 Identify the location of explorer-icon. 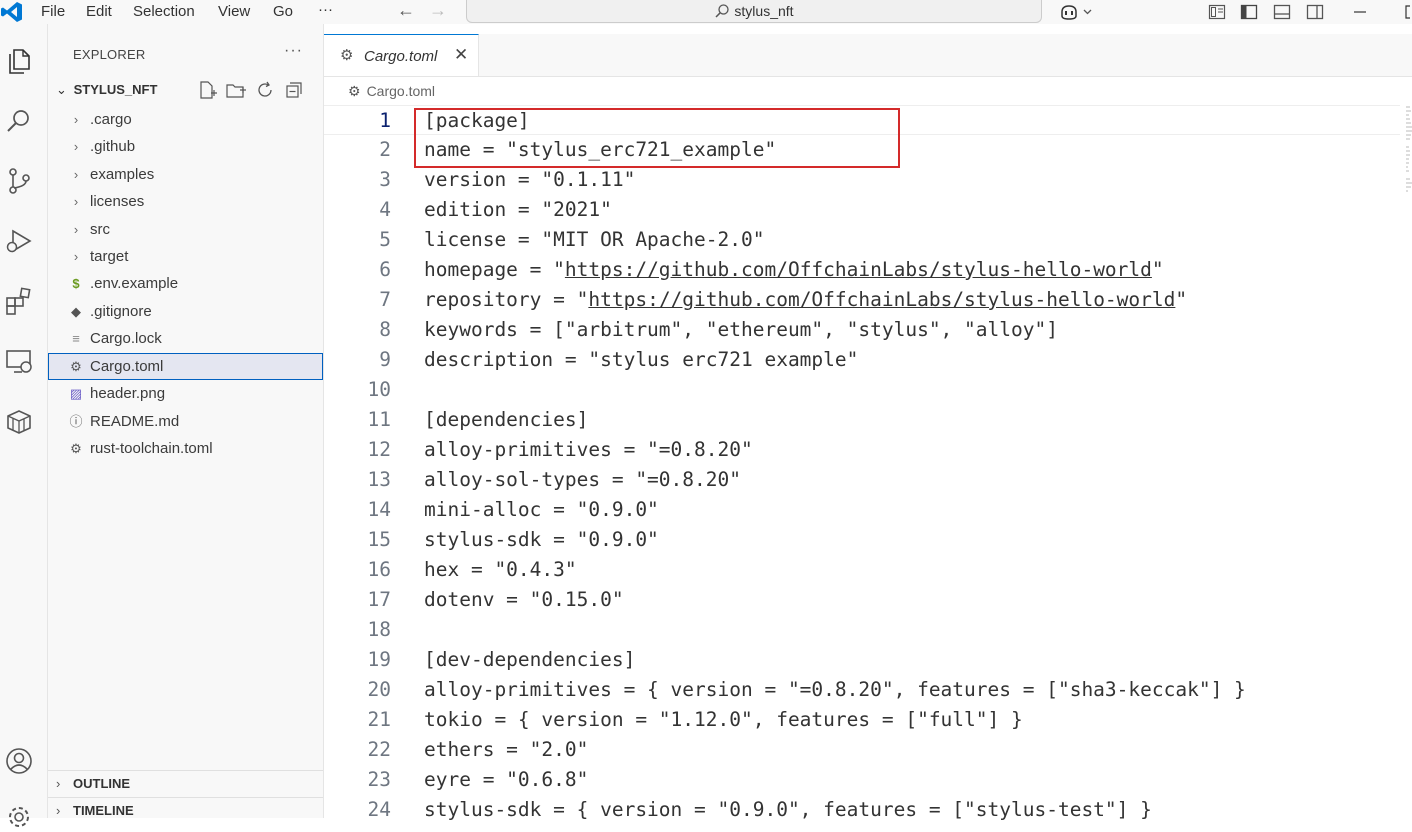
(19, 61).